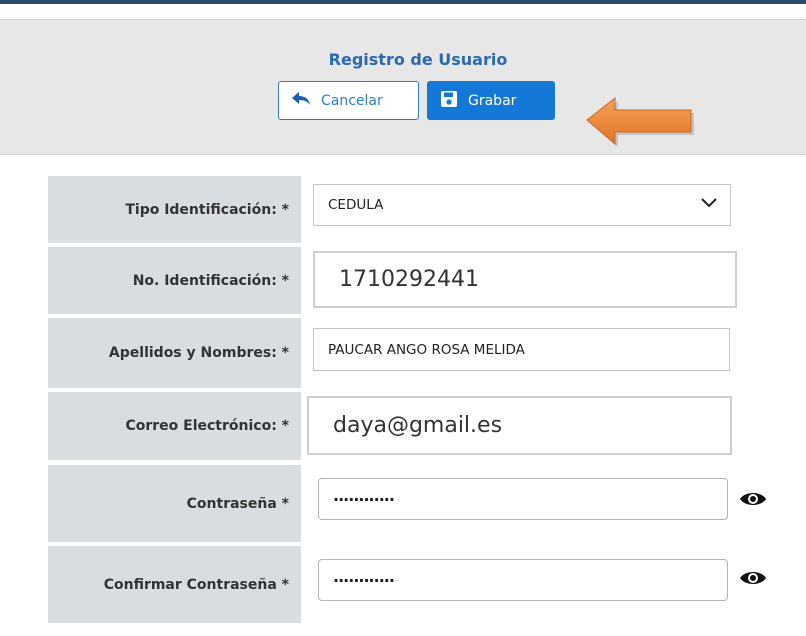 Image resolution: width=806 pixels, height=636 pixels. What do you see at coordinates (523, 499) in the screenshot?
I see `contrasena-input: ············` at bounding box center [523, 499].